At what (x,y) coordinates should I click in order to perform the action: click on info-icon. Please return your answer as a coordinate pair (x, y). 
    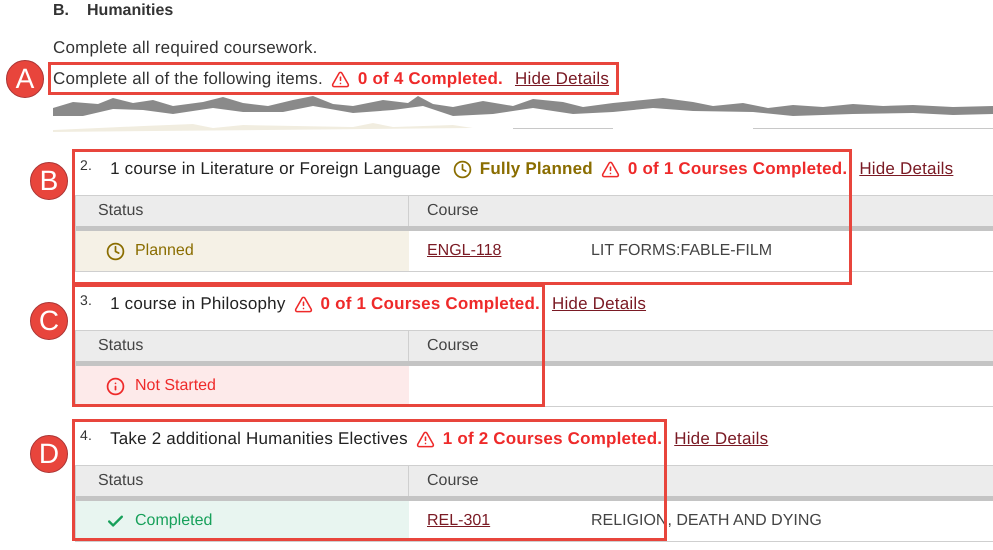
    Looking at the image, I should click on (115, 386).